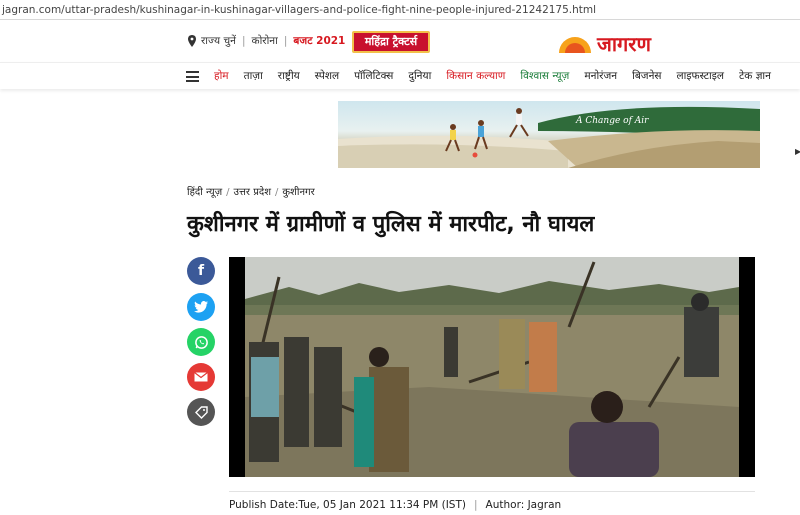 Image resolution: width=800 pixels, height=515 pixels. I want to click on mail-share-icon, so click(201, 377).